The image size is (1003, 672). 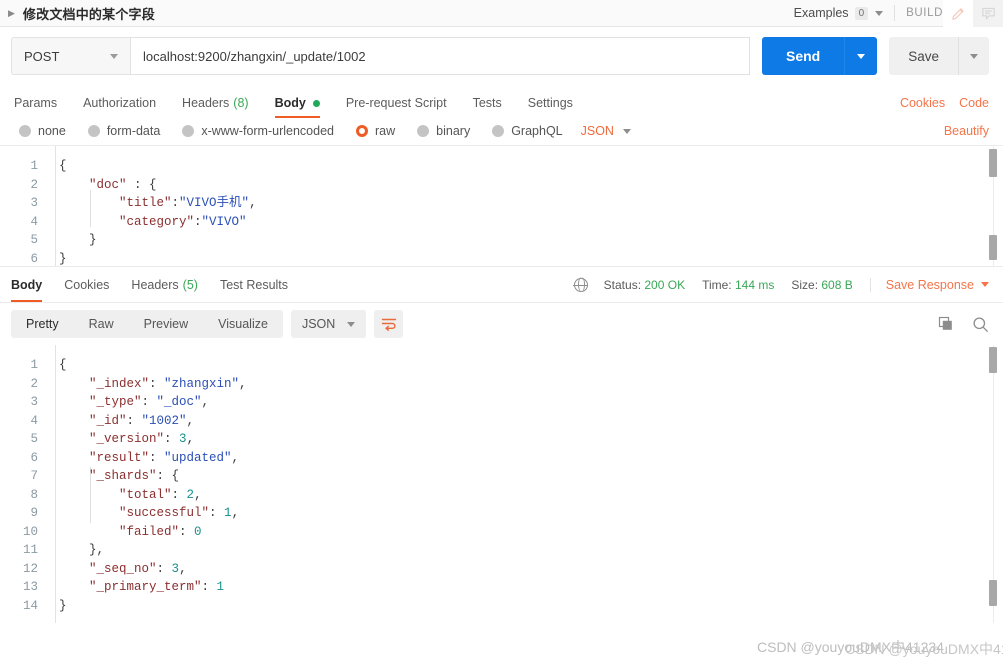 What do you see at coordinates (11, 13) in the screenshot?
I see `breadcrumb-expand-icon: ▶` at bounding box center [11, 13].